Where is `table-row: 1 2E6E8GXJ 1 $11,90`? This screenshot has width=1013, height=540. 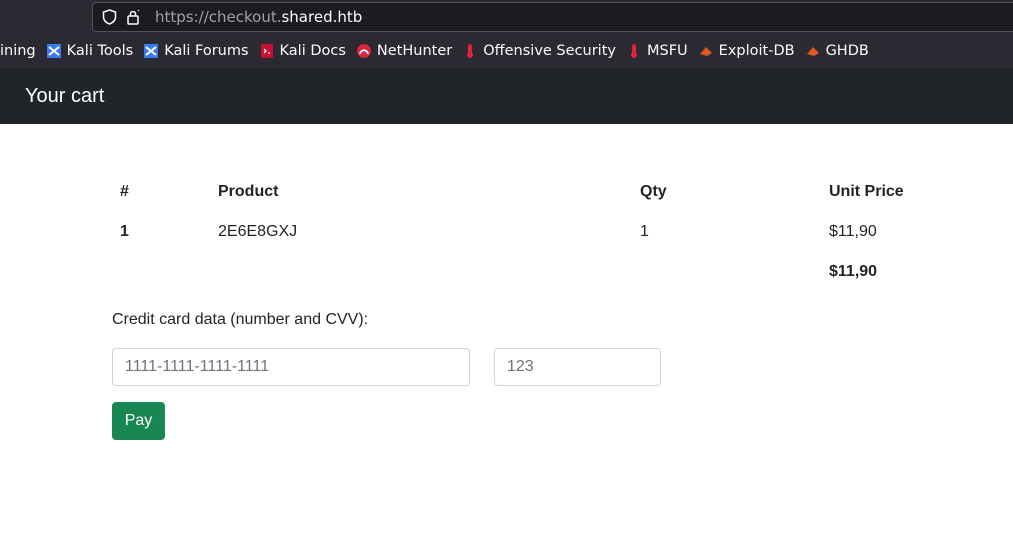
table-row: 1 2E6E8GXJ 1 $11,90 is located at coordinates (562, 232).